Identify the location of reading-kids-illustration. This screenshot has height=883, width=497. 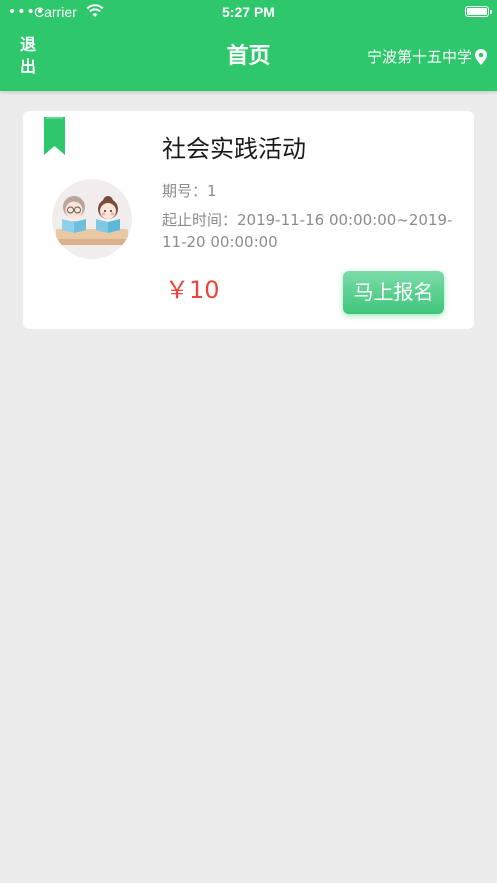
(92, 220).